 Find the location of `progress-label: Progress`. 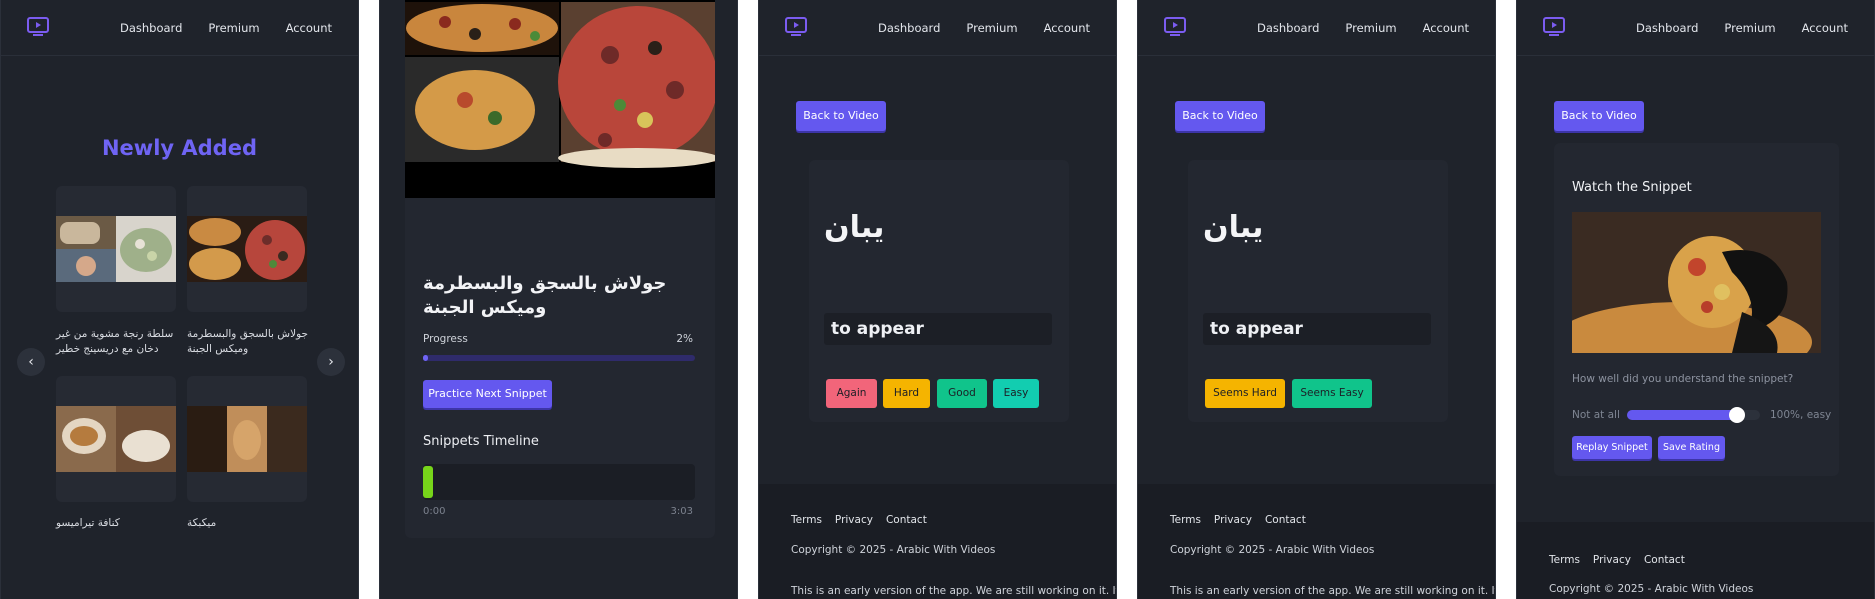

progress-label: Progress is located at coordinates (445, 339).